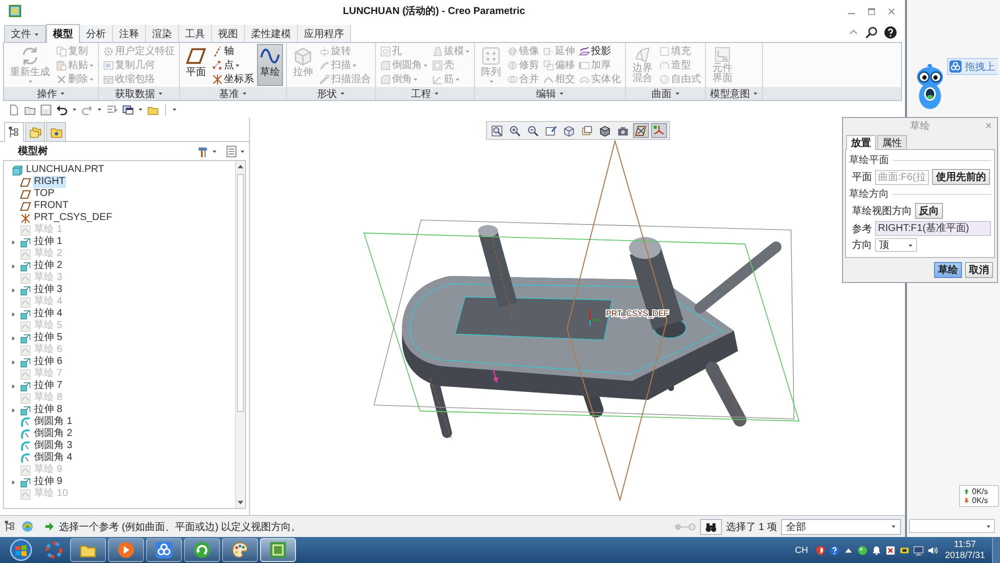 The height and width of the screenshot is (563, 1000). I want to click on tree-item: LUNCHUAN.PRT, so click(65, 170).